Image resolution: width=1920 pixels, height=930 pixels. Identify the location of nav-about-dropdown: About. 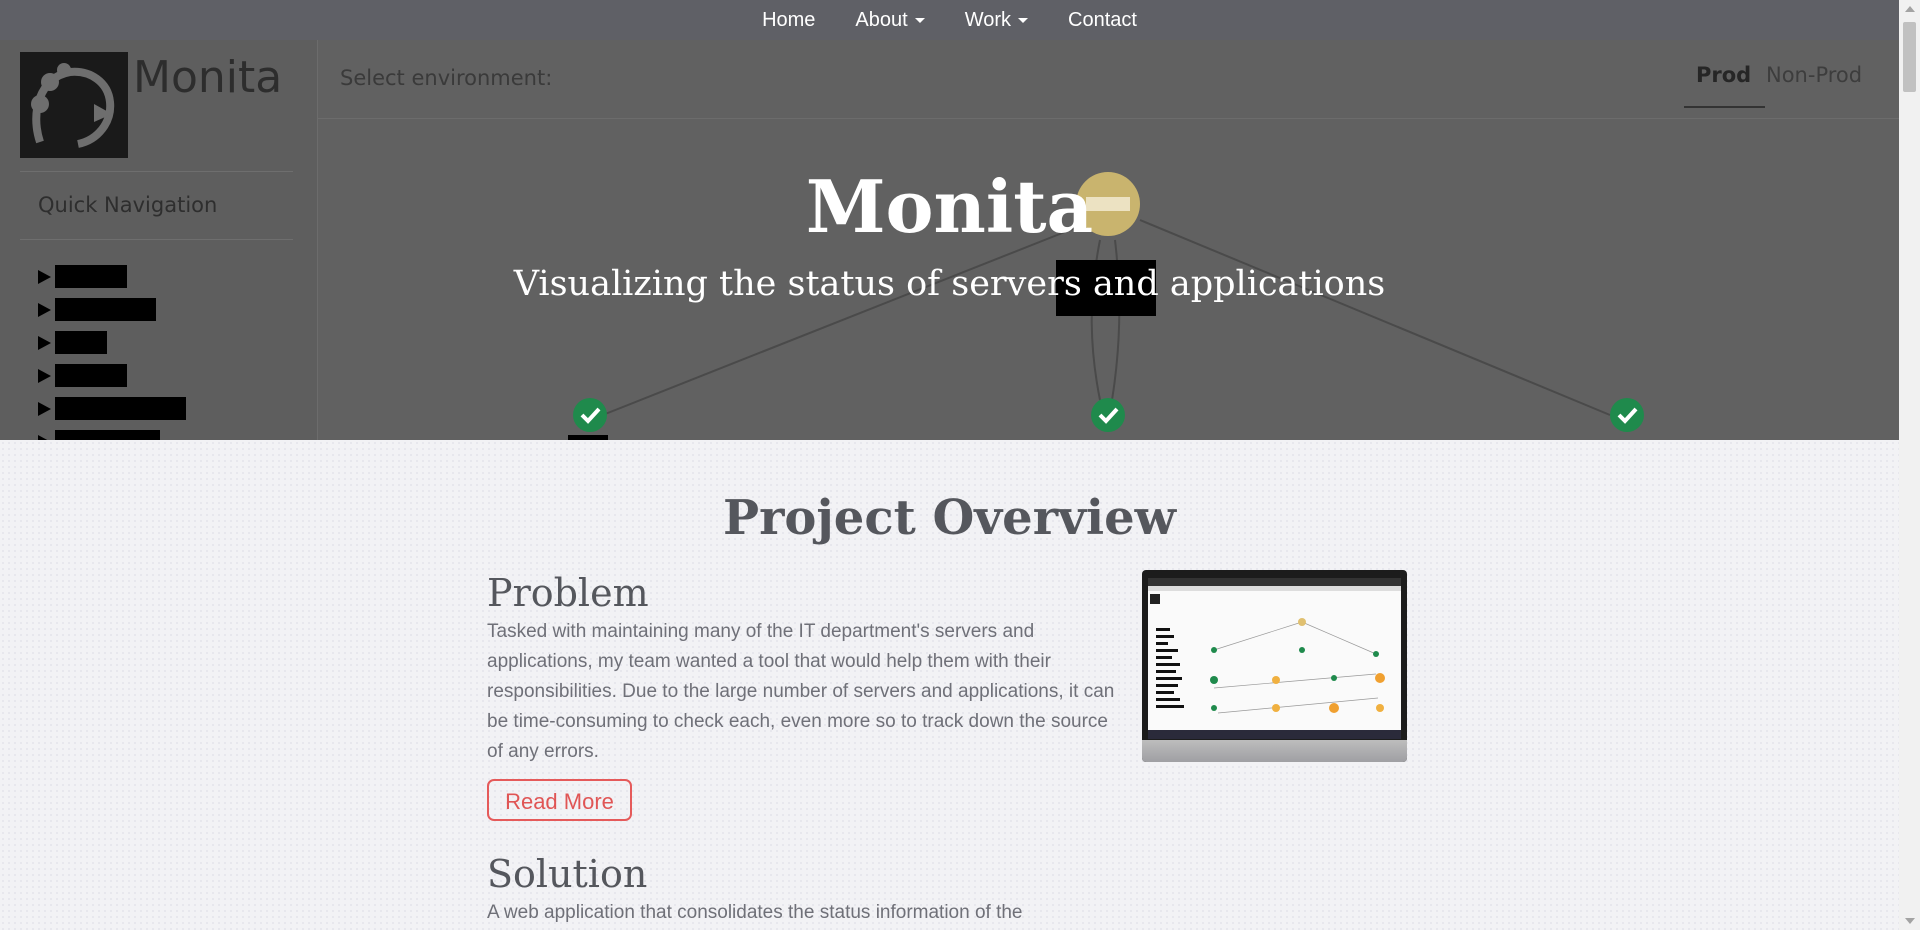
(890, 20).